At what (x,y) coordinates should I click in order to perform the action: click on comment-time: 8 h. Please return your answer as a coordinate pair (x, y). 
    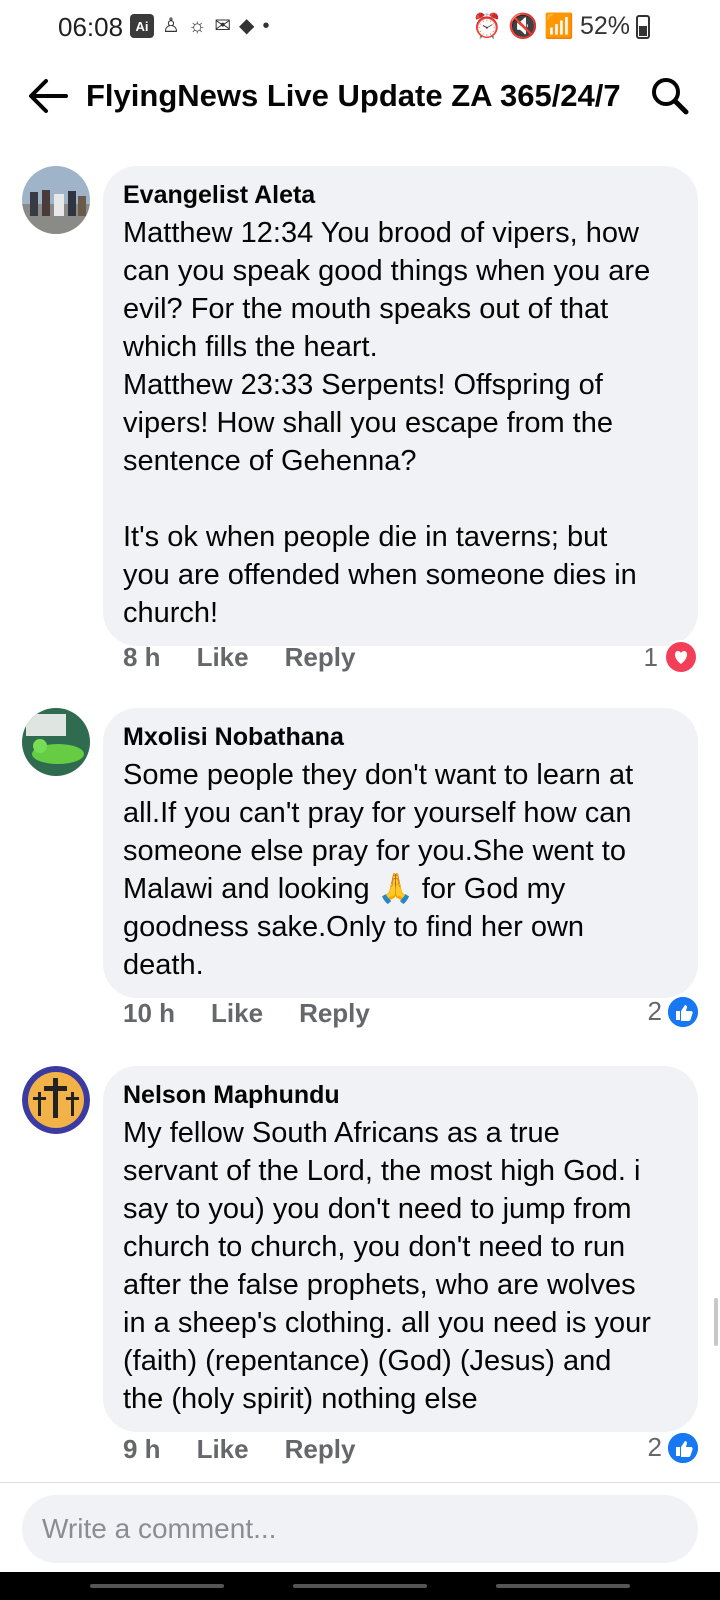
    Looking at the image, I should click on (142, 657).